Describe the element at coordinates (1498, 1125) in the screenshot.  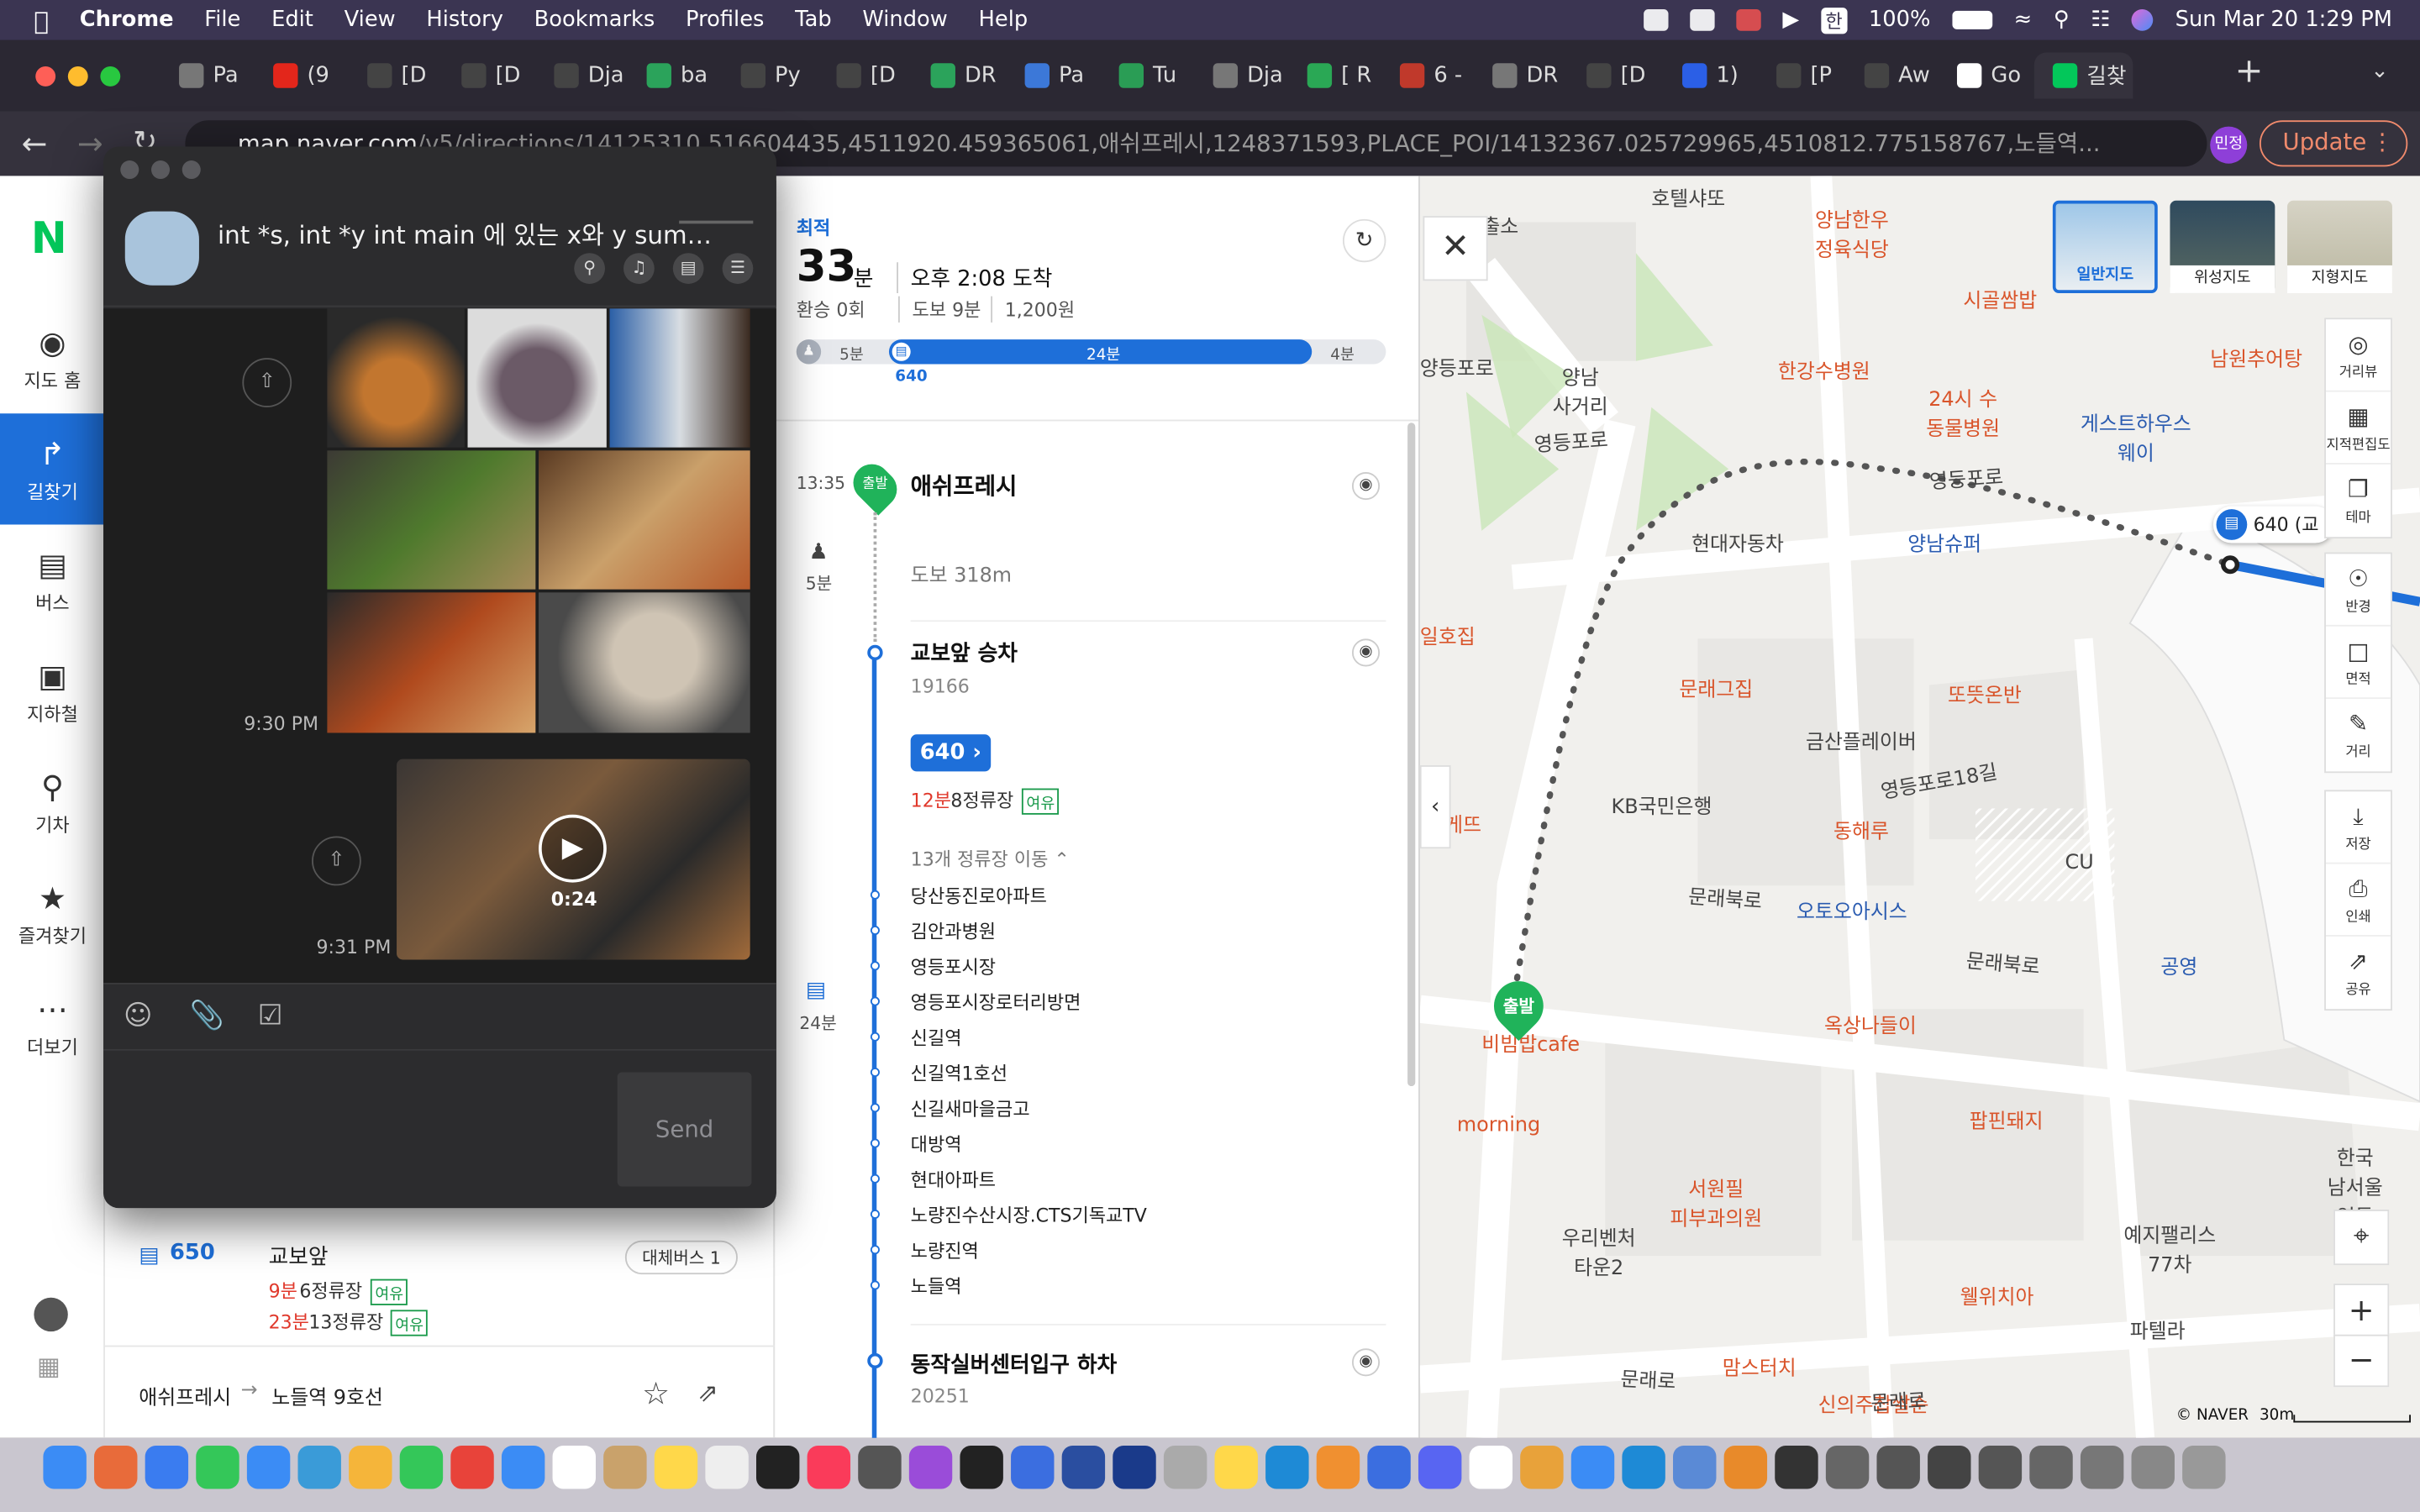
I see `map-label: morning` at that location.